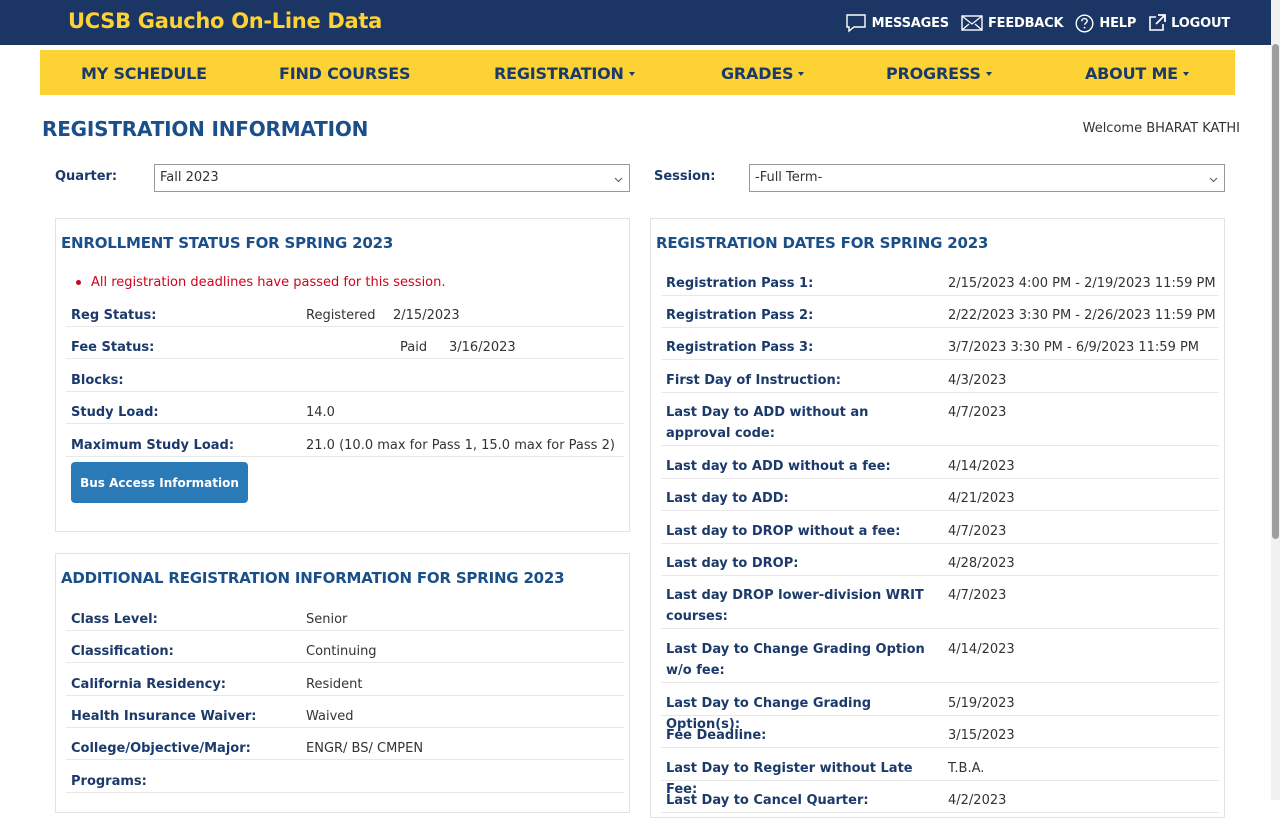 This screenshot has height=818, width=1280. I want to click on date-label: Last day to DROP without a fee:, so click(783, 531).